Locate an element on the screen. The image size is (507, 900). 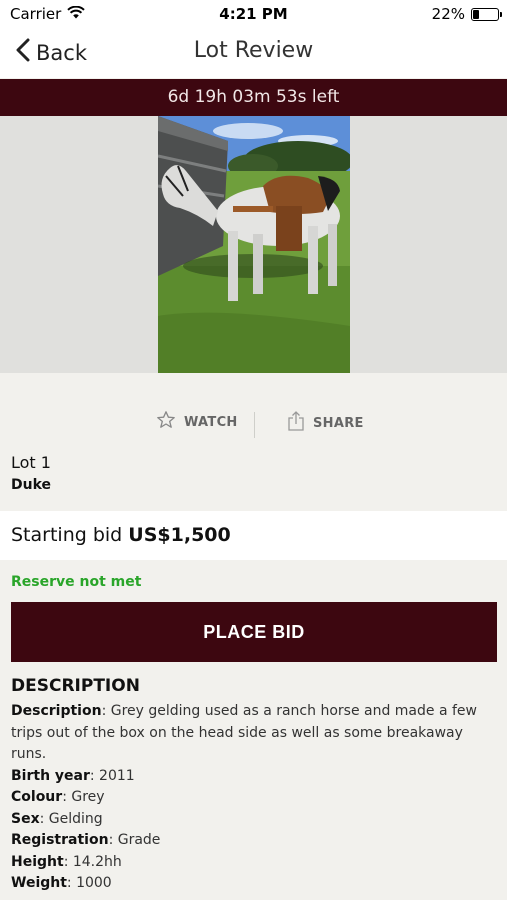
registration-field: Registration: Grade is located at coordinates (86, 840).